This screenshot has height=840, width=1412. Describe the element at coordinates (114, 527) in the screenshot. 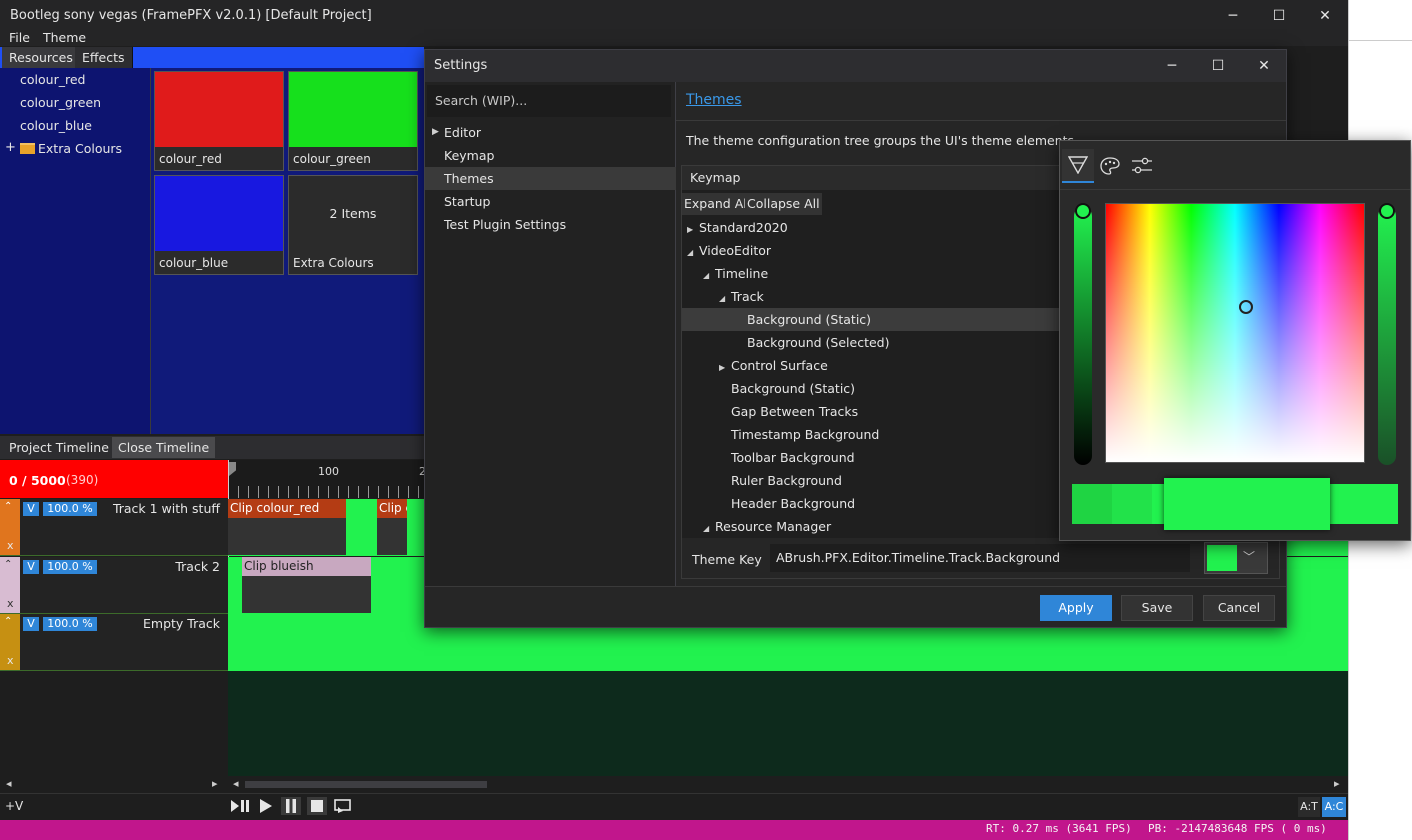

I see `track-header: ⌃ V 100.0 % Track 1 with stuff x` at that location.